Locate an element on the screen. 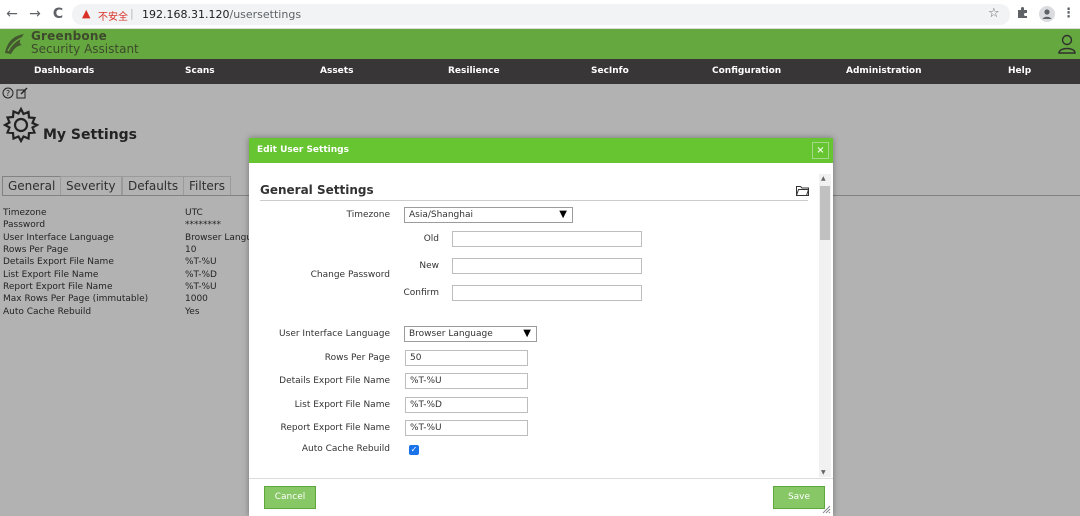  new-password-label: New is located at coordinates (429, 266).